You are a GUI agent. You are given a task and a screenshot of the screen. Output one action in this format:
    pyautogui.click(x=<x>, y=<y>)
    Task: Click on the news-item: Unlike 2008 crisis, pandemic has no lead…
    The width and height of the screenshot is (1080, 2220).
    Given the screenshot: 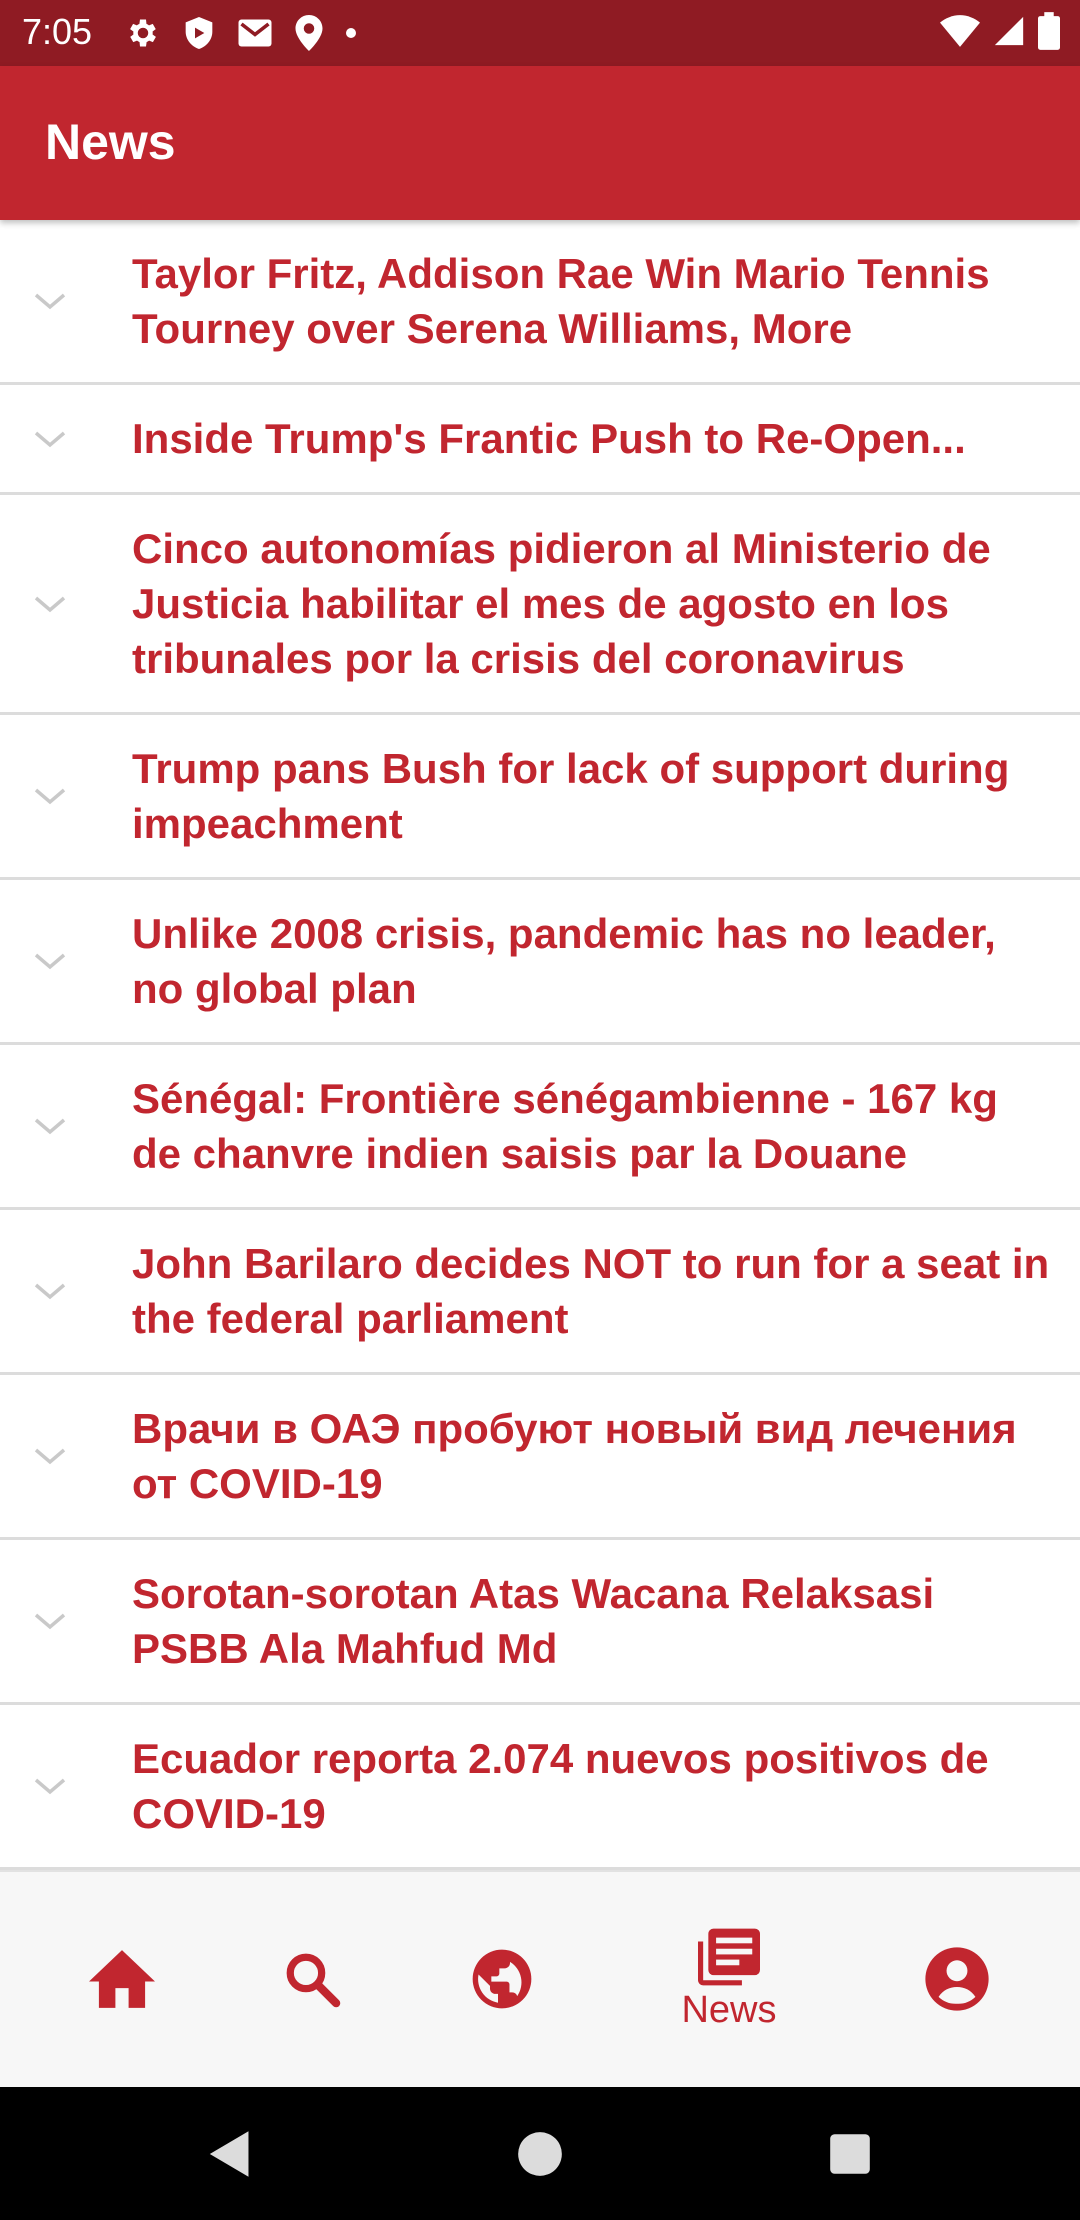 What is the action you would take?
    pyautogui.click(x=540, y=962)
    